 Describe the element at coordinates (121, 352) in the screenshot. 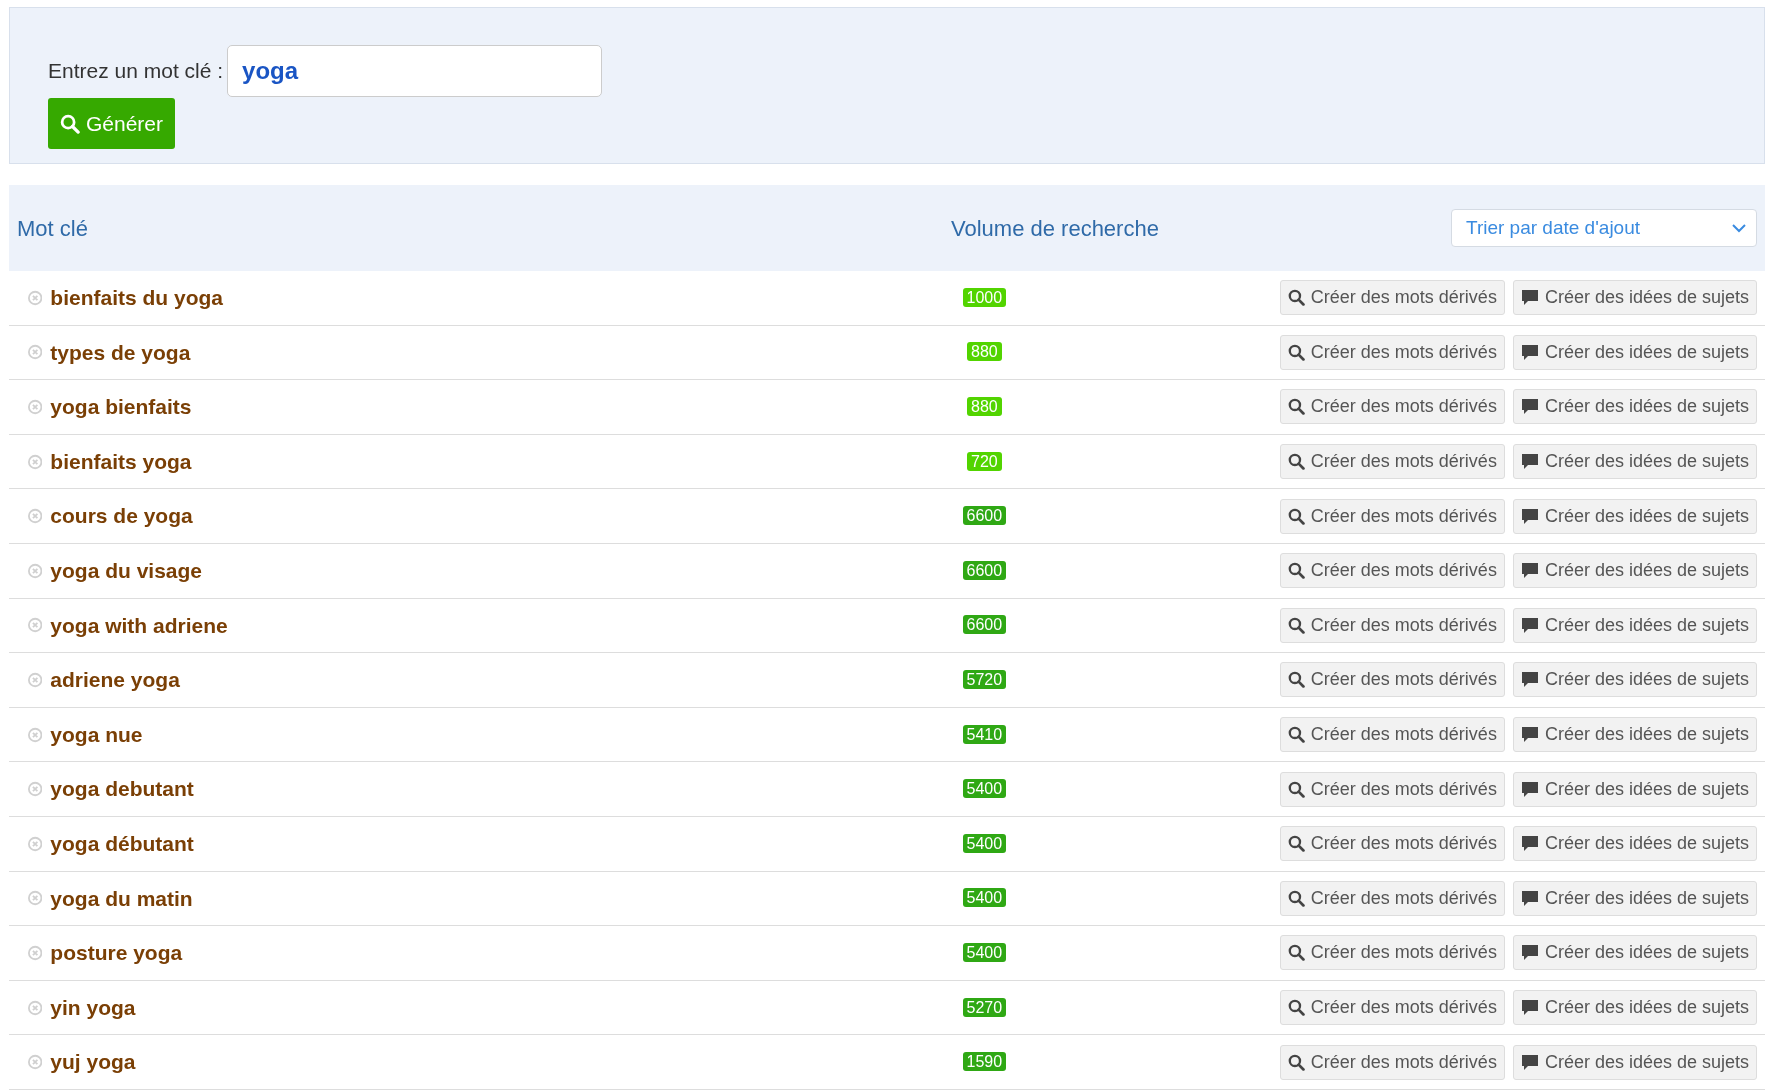

I see `keyword-text: types de yoga` at that location.